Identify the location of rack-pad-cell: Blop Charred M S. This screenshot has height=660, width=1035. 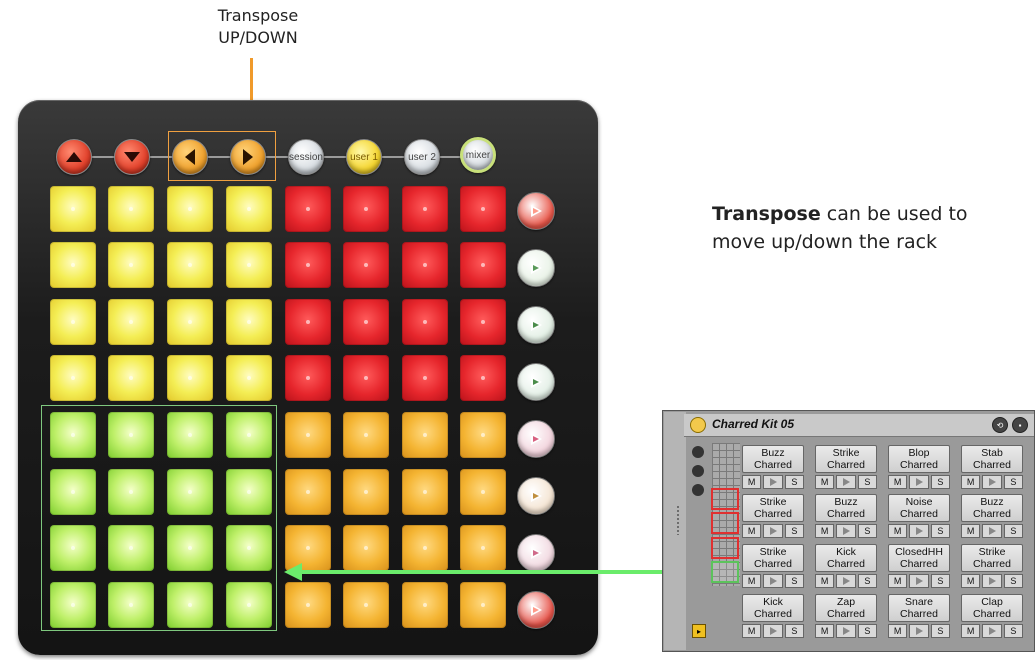
(919, 468).